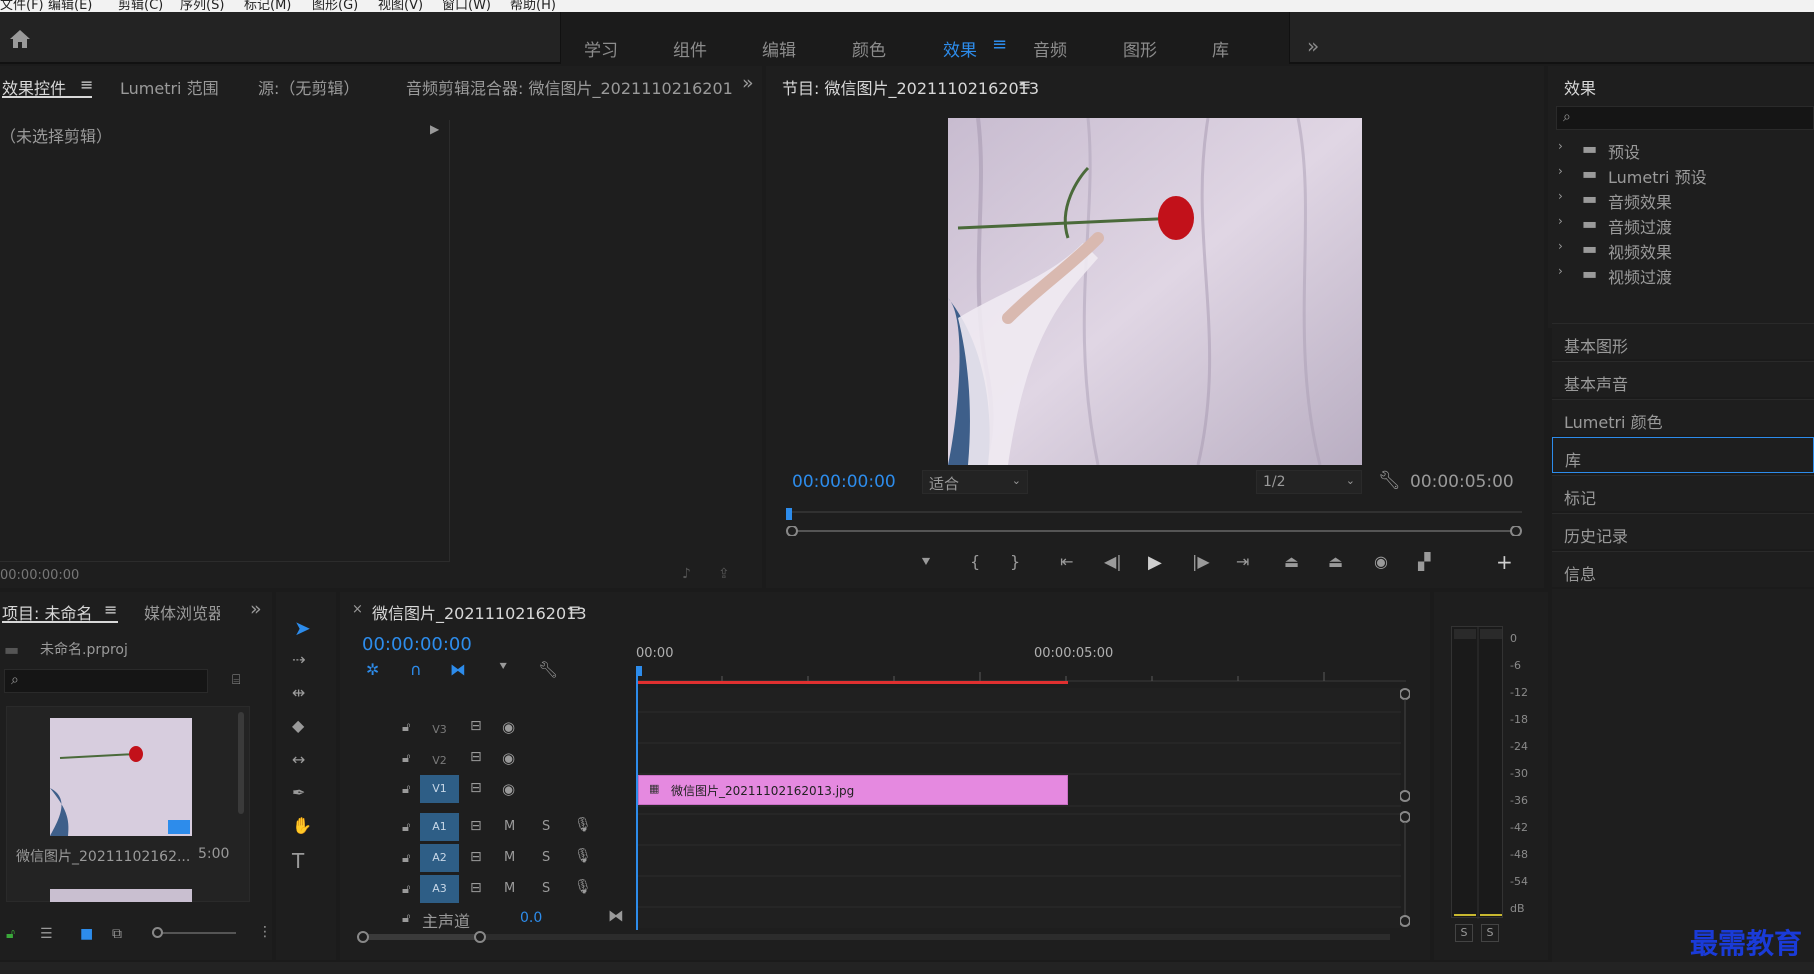 This screenshot has width=1814, height=974. Describe the element at coordinates (869, 48) in the screenshot. I see `ws-color: 颜色` at that location.